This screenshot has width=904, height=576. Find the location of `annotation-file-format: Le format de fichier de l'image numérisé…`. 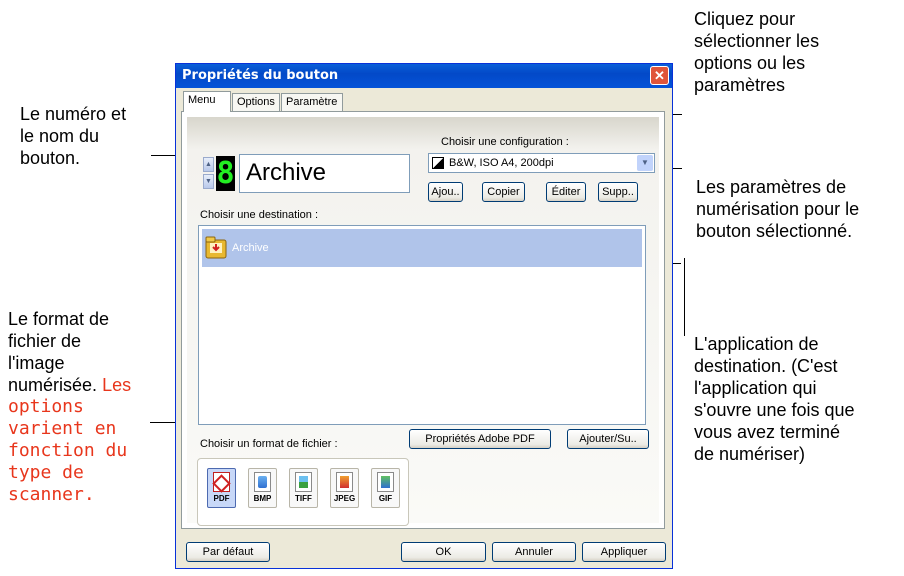

annotation-file-format: Le format de fichier de l'image numérisé… is located at coordinates (70, 407).